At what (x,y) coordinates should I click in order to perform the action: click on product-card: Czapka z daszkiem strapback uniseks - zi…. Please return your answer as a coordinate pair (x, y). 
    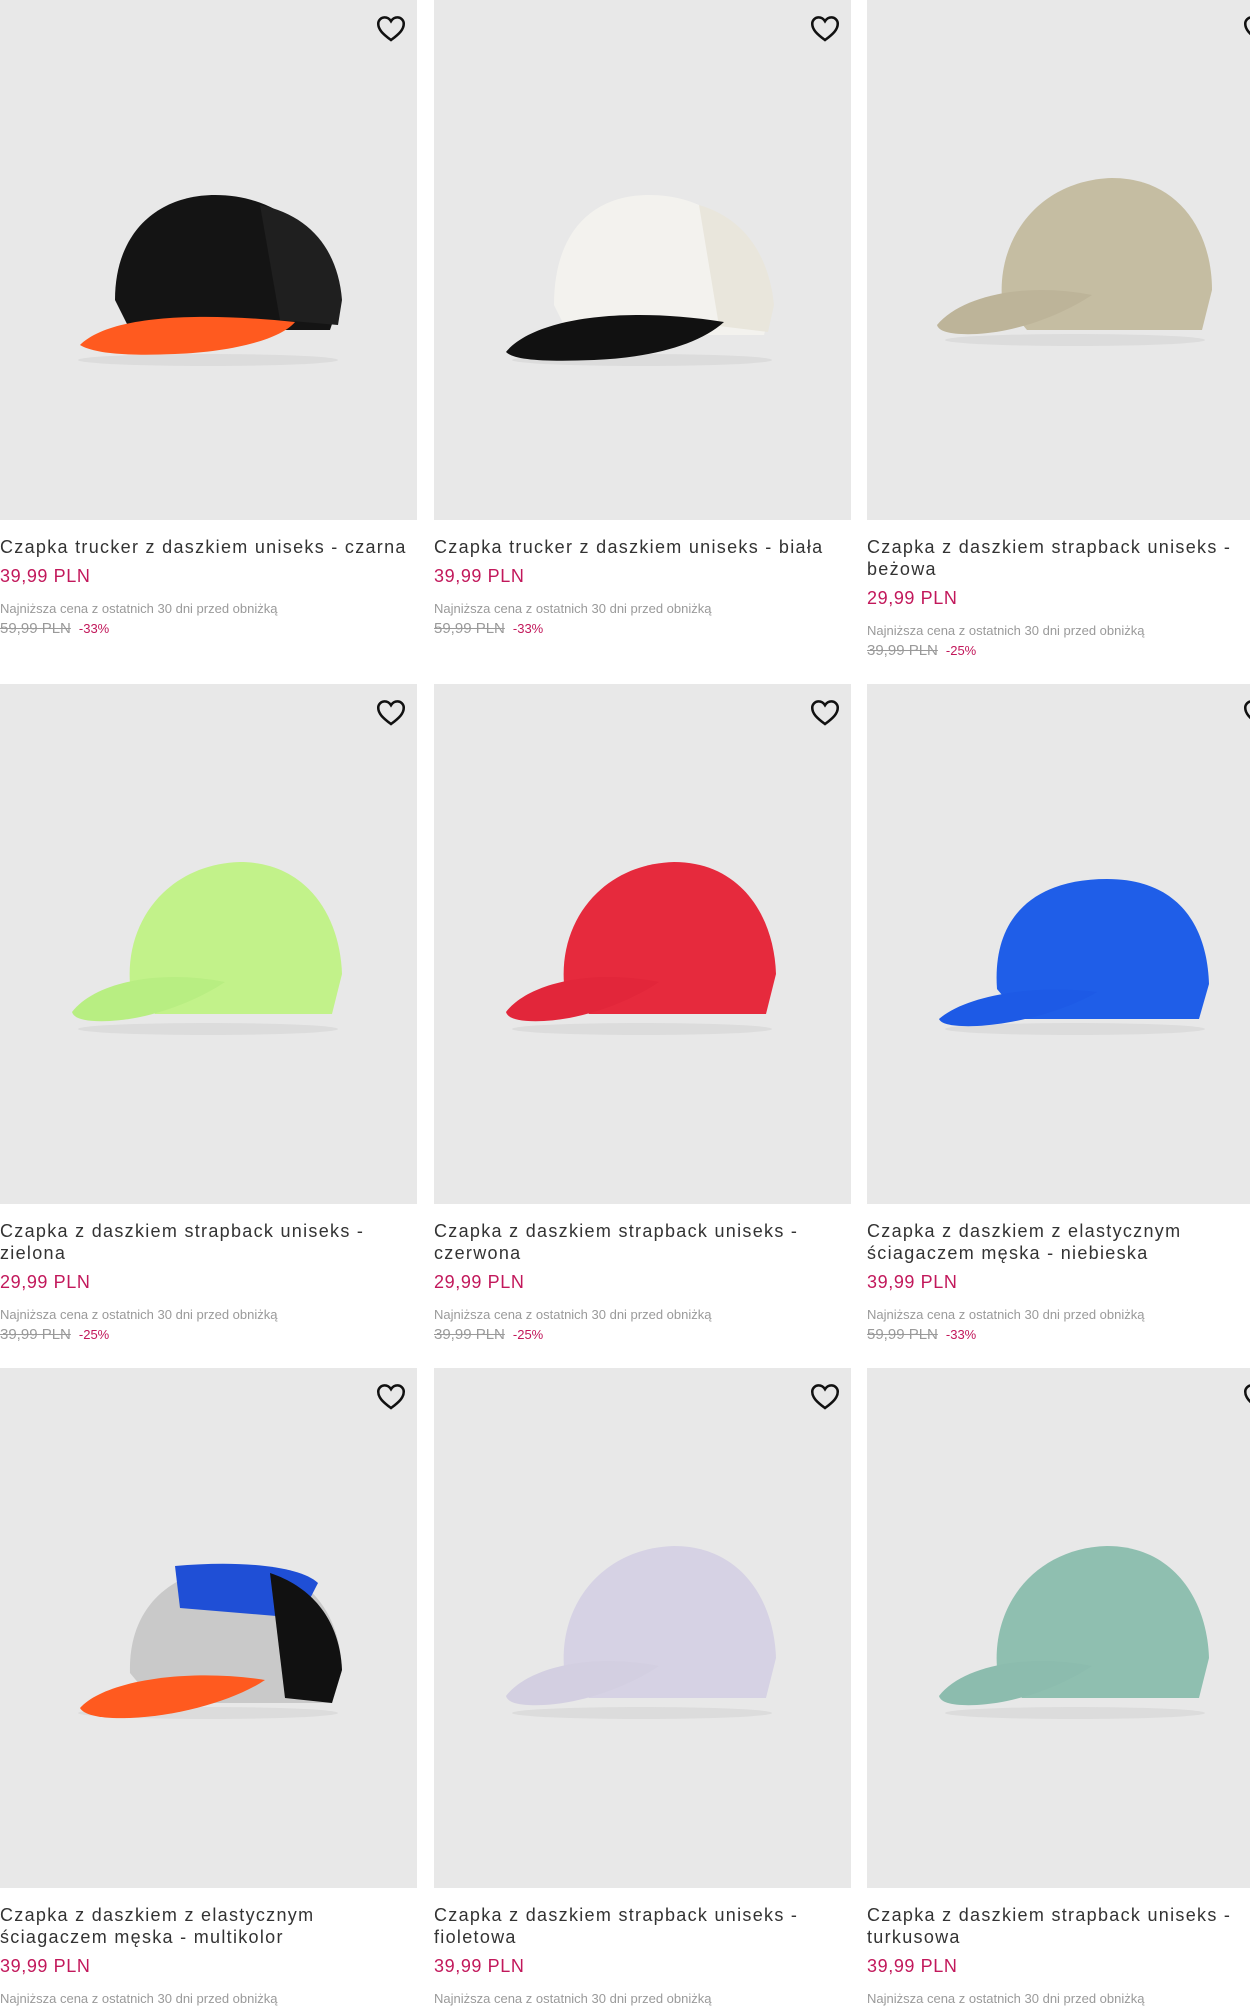
    Looking at the image, I should click on (208, 1013).